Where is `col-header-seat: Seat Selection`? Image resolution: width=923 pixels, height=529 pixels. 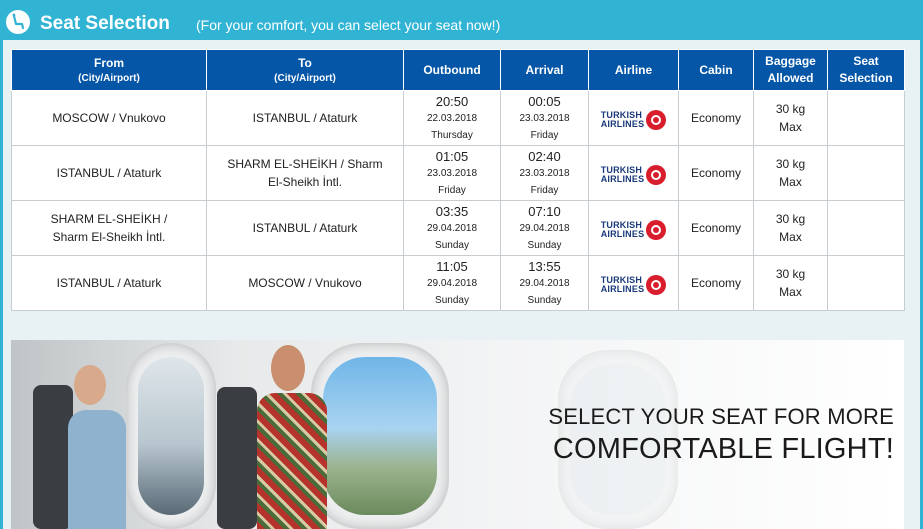
col-header-seat: Seat Selection is located at coordinates (866, 70).